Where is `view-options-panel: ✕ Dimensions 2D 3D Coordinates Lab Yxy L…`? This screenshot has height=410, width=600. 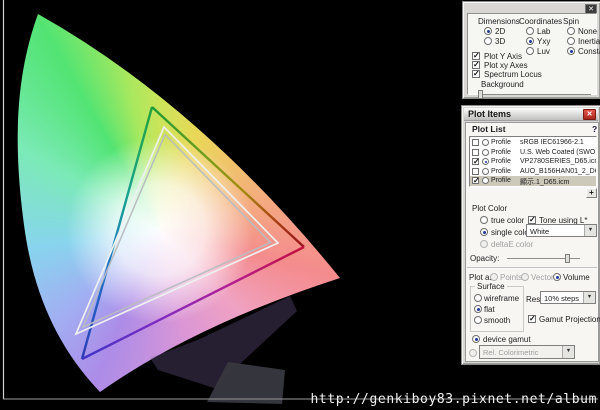 view-options-panel: ✕ Dimensions 2D 3D Coordinates Lab Yxy L… is located at coordinates (531, 50).